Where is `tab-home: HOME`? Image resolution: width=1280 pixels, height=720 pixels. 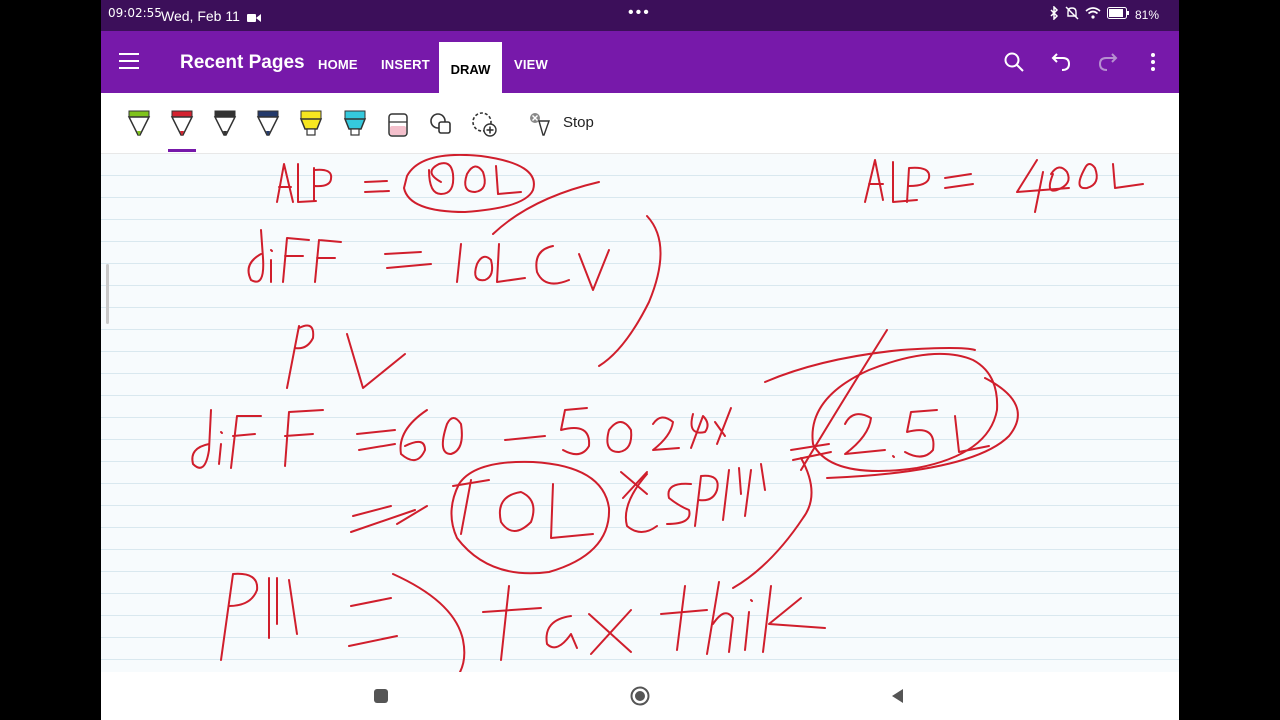
tab-home: HOME is located at coordinates (338, 64).